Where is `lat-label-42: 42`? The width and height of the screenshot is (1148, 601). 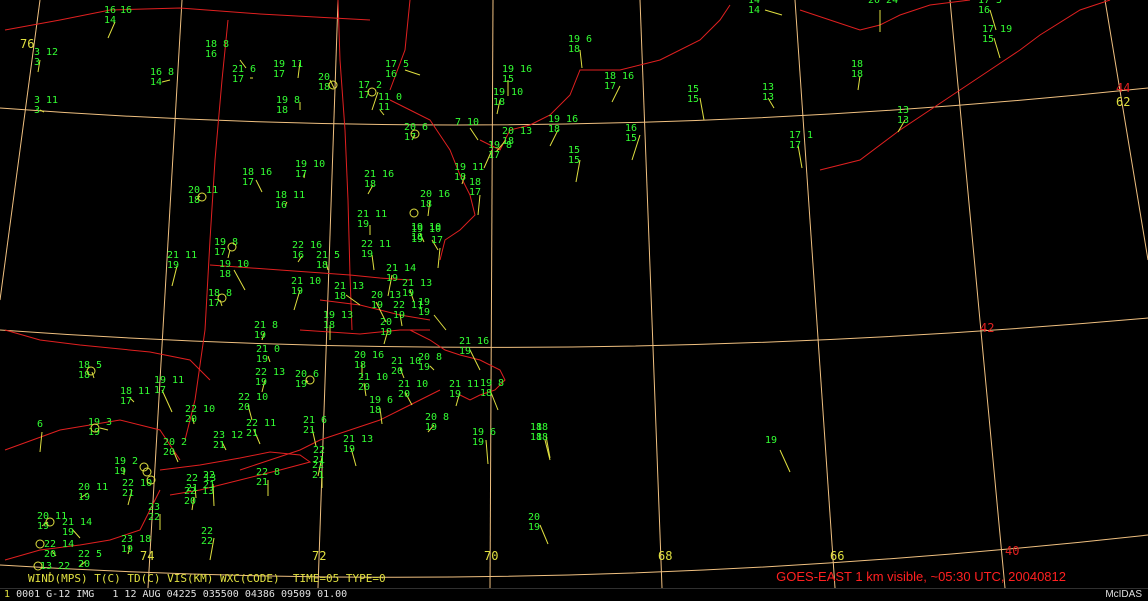 lat-label-42: 42 is located at coordinates (987, 328).